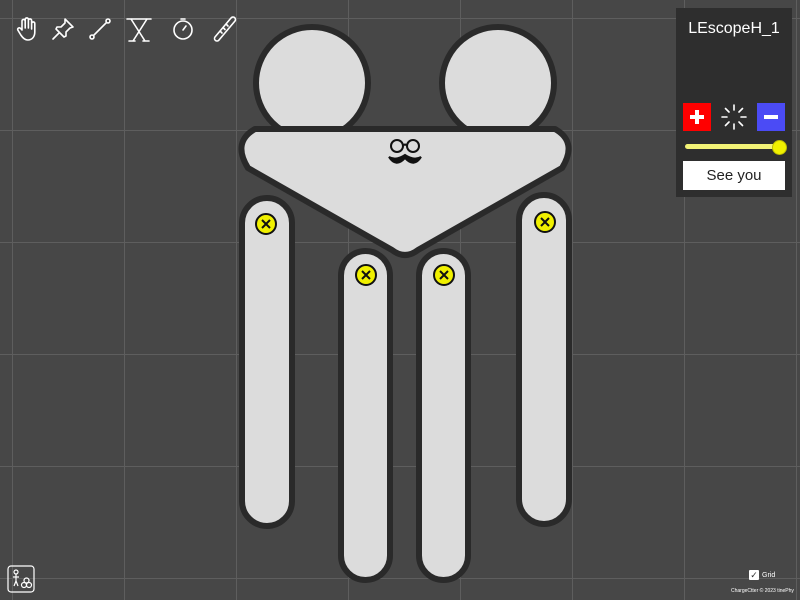 This screenshot has width=800, height=600. I want to click on grid-label: Grid, so click(769, 575).